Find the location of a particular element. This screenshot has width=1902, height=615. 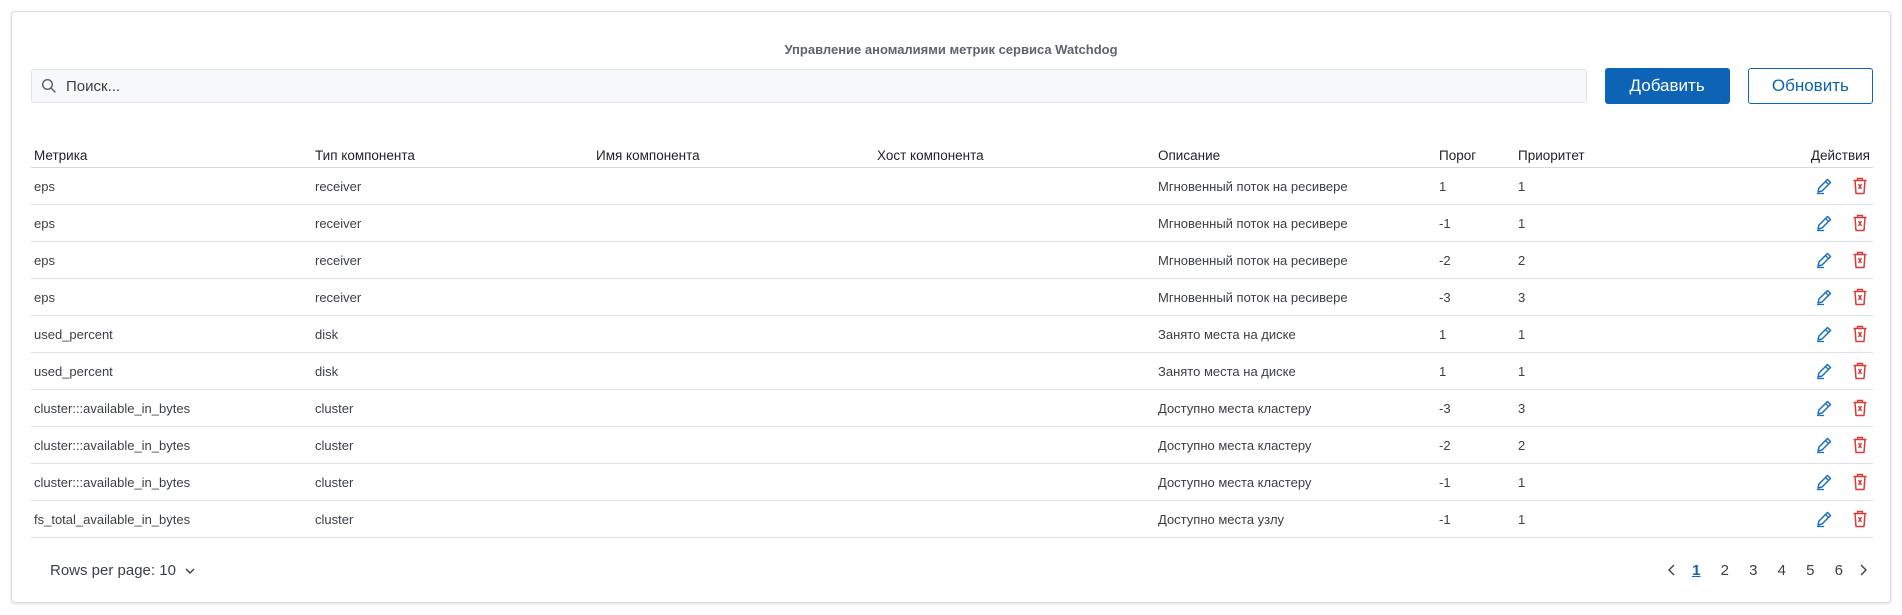

rows-per-page-select: Rows per page: 10 is located at coordinates (113, 570).